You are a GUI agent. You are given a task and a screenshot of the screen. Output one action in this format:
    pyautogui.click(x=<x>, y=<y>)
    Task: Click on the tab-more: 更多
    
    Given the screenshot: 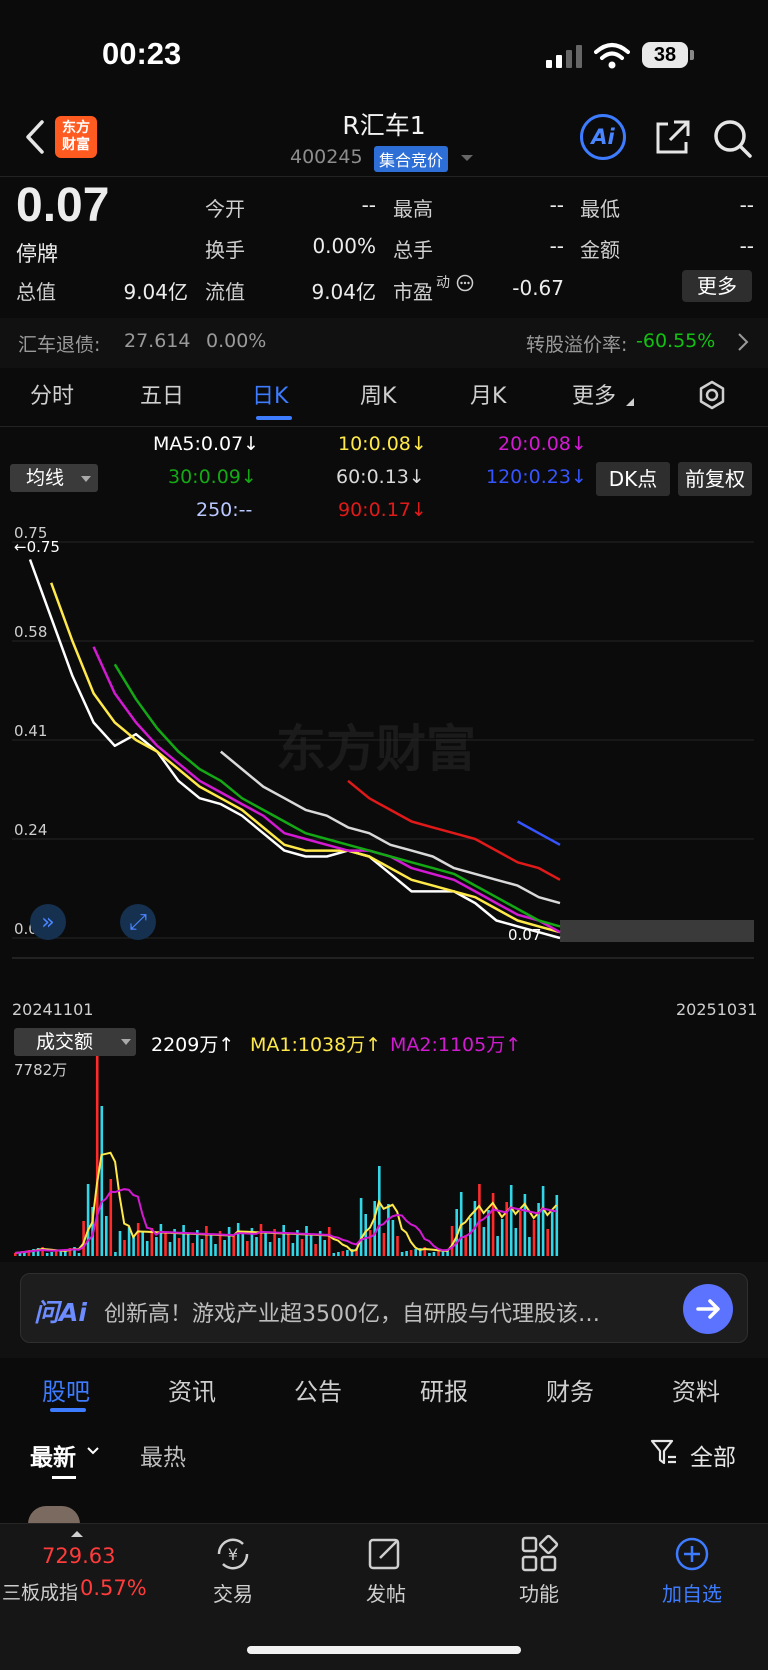 What is the action you would take?
    pyautogui.click(x=594, y=394)
    